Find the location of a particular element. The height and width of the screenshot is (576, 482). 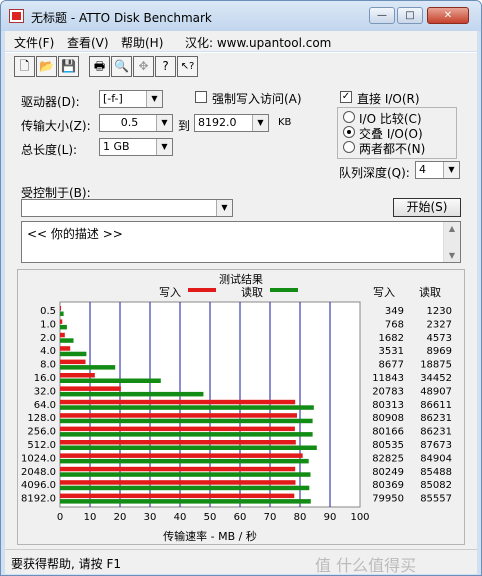

queue-depth-value: 4 is located at coordinates (422, 169).